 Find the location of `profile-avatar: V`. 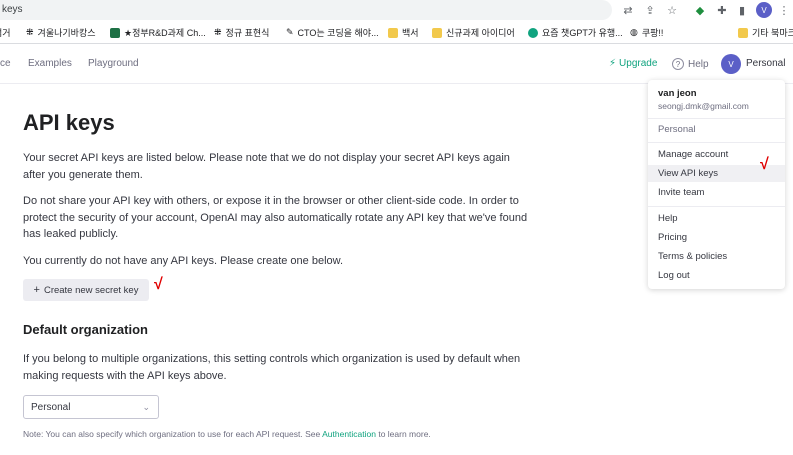

profile-avatar: V is located at coordinates (764, 10).